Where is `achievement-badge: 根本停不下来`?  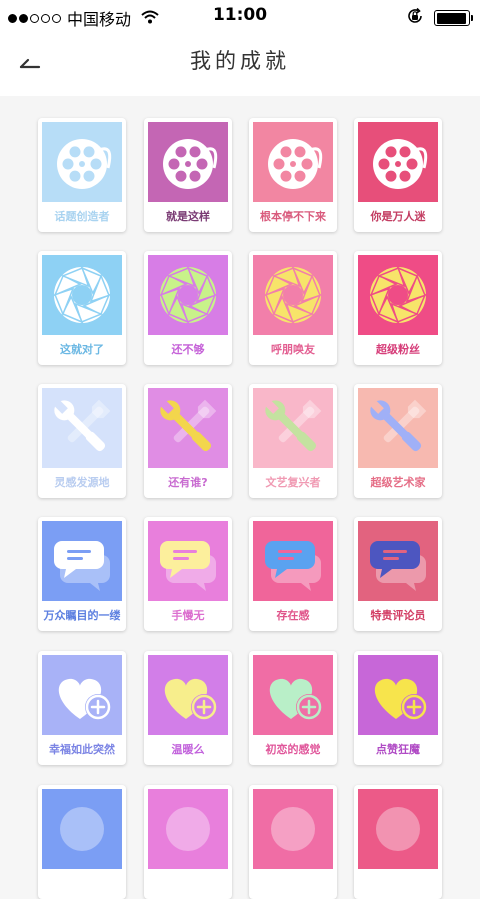
achievement-badge: 根本停不下来 is located at coordinates (293, 175).